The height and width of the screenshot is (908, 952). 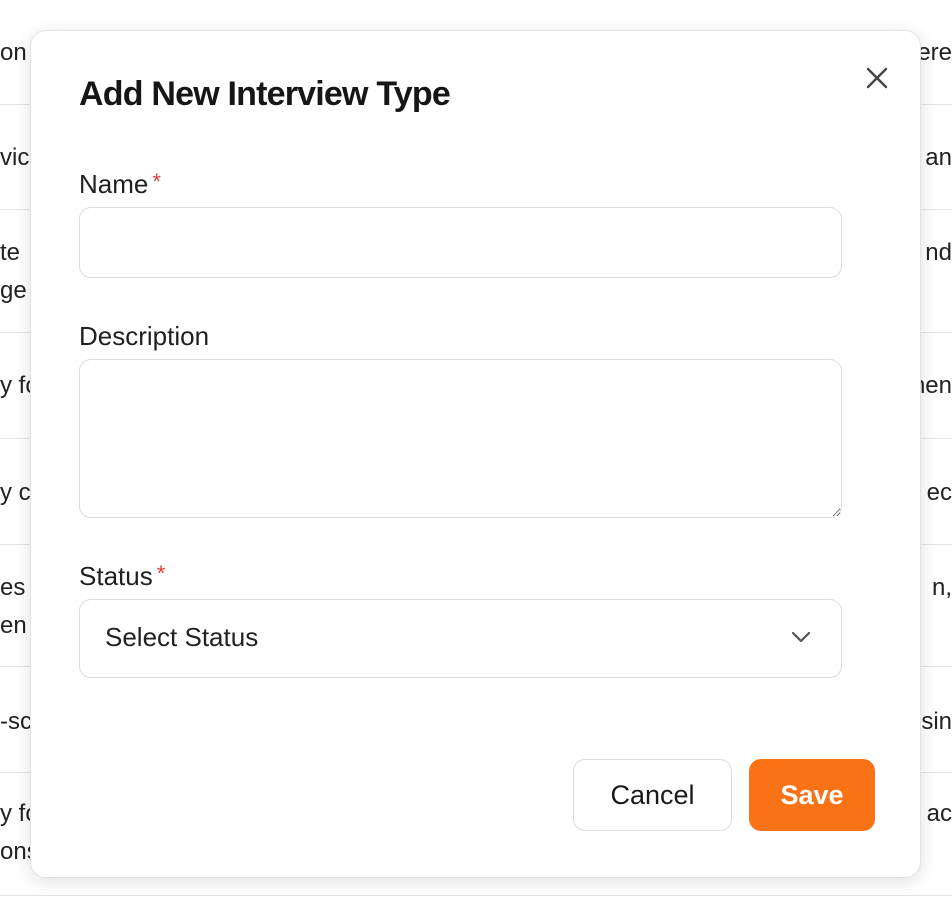 I want to click on table-cell: on, so click(x=13, y=52).